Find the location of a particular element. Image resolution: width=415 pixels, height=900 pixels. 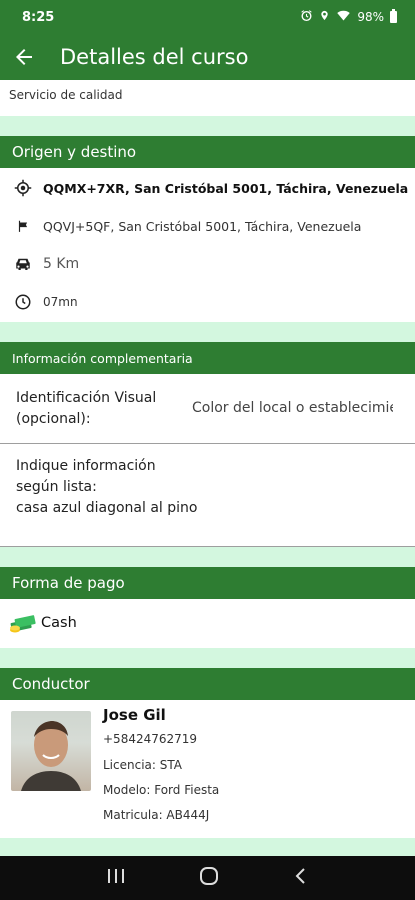

wifi-icon is located at coordinates (343, 17).